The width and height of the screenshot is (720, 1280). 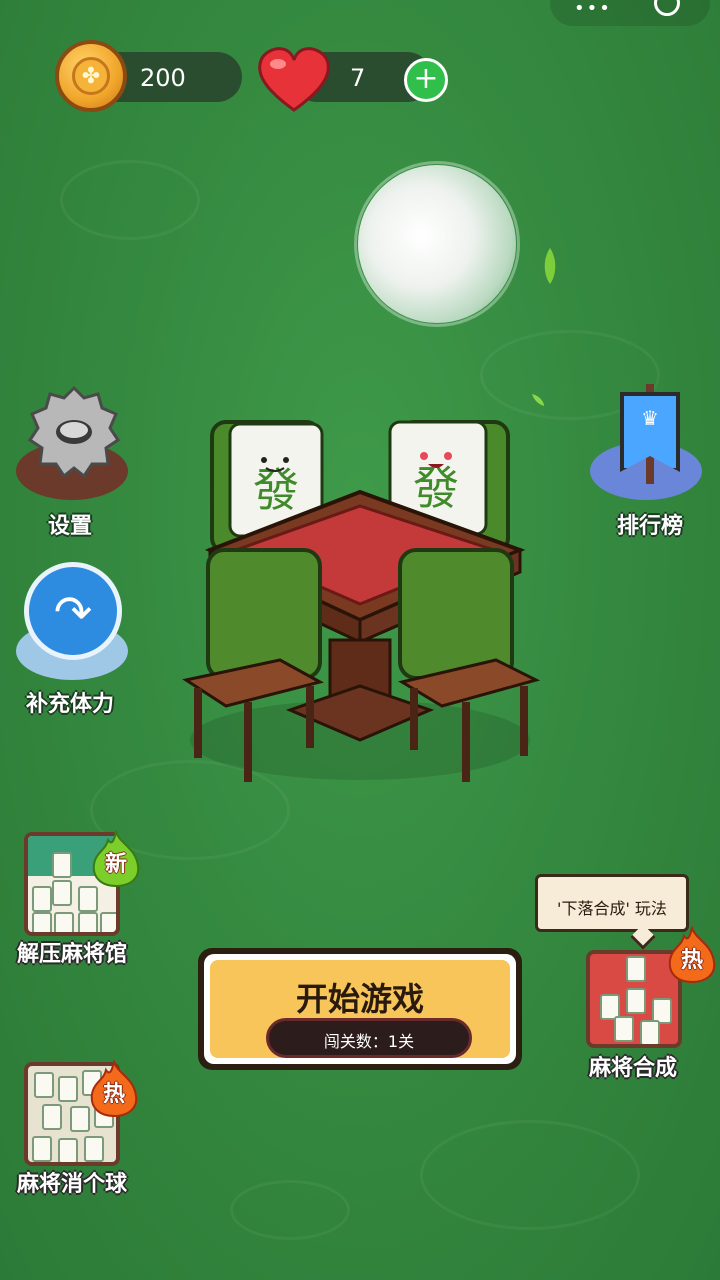 I want to click on mahjong-merge-button: 热 麻将合成, so click(x=645, y=1006).